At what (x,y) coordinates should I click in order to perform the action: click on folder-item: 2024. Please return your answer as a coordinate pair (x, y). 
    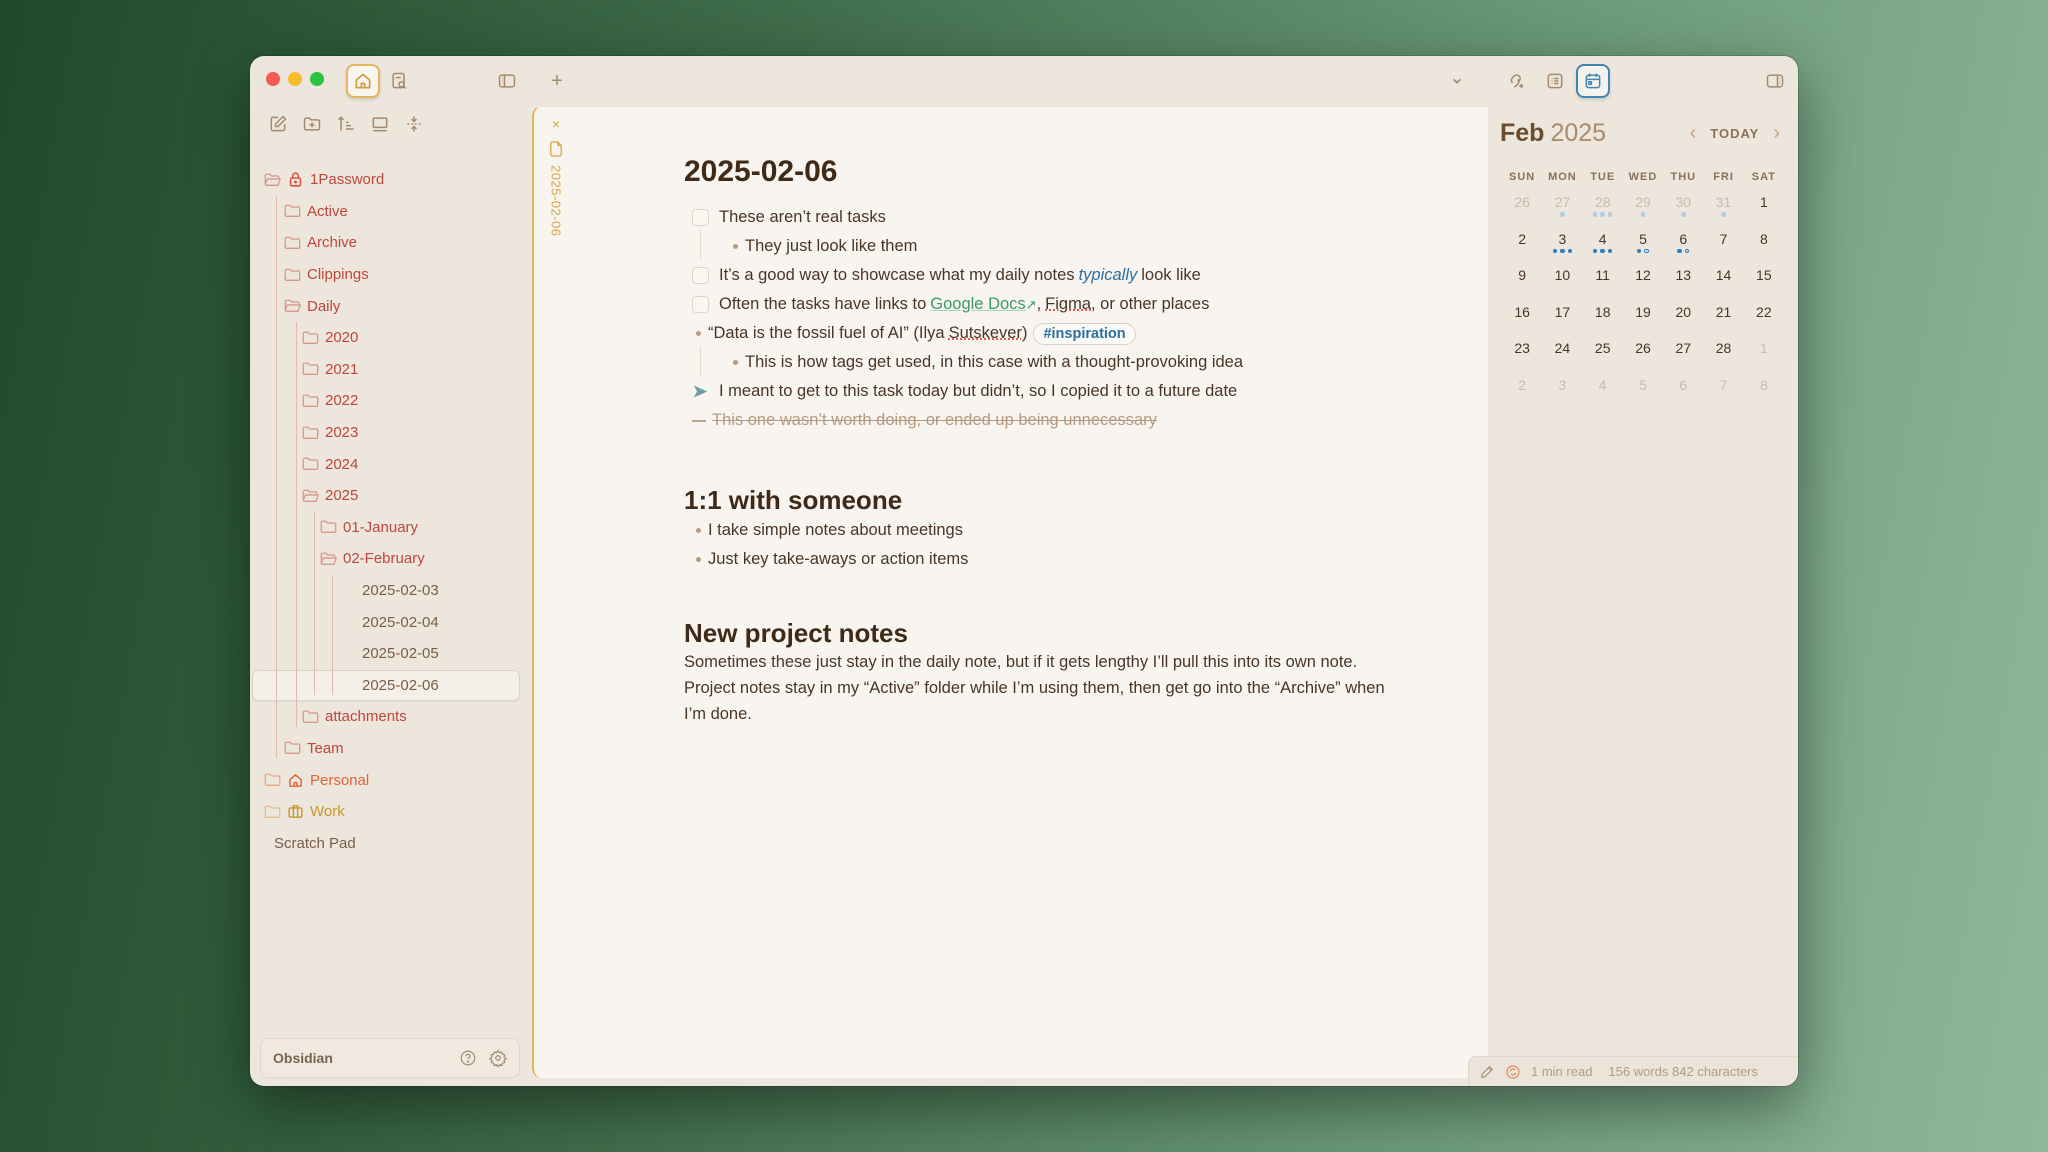
    Looking at the image, I should click on (392, 464).